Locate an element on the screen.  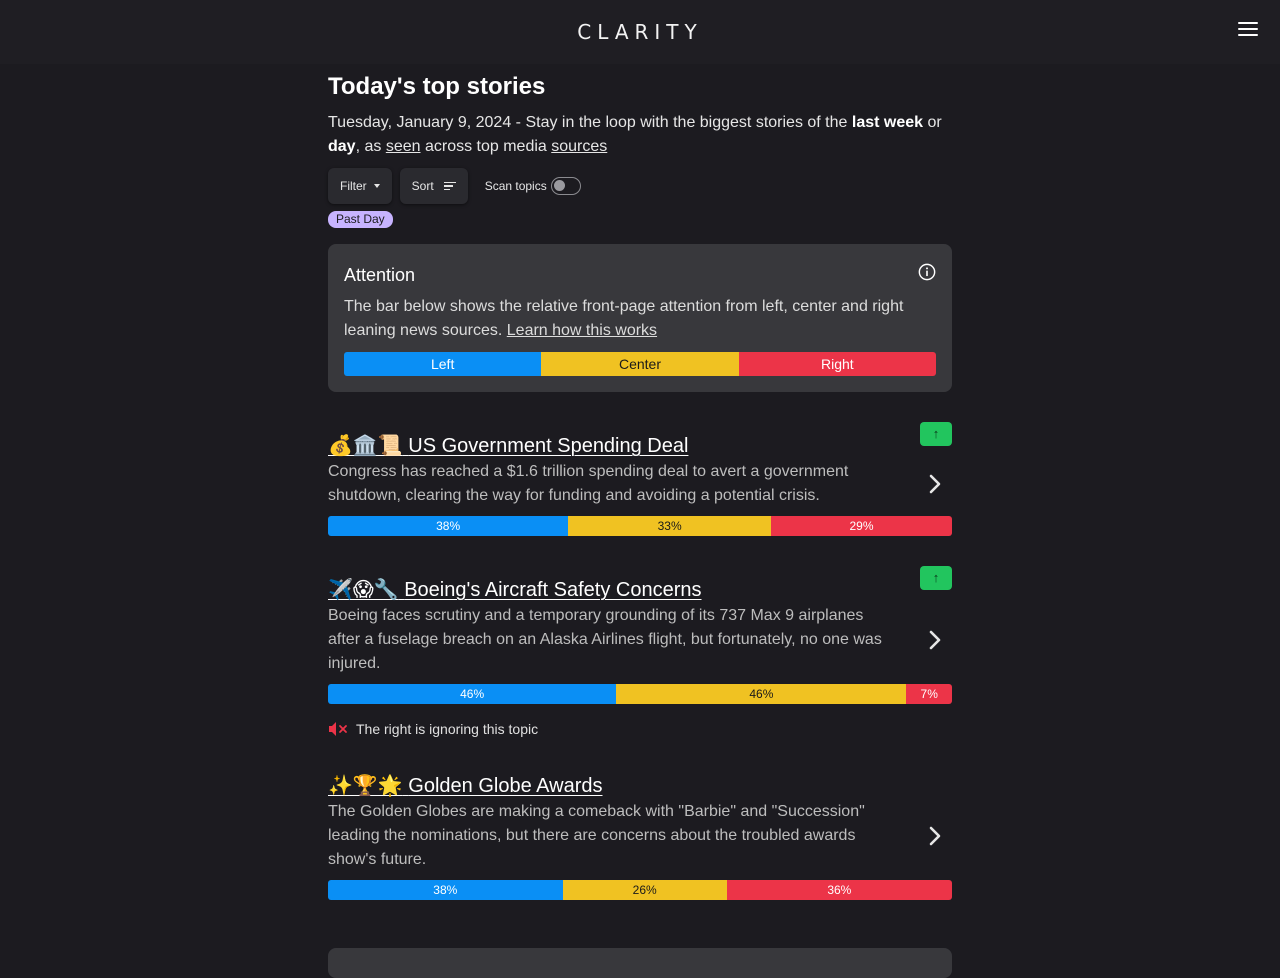
day-link: day is located at coordinates (342, 146).